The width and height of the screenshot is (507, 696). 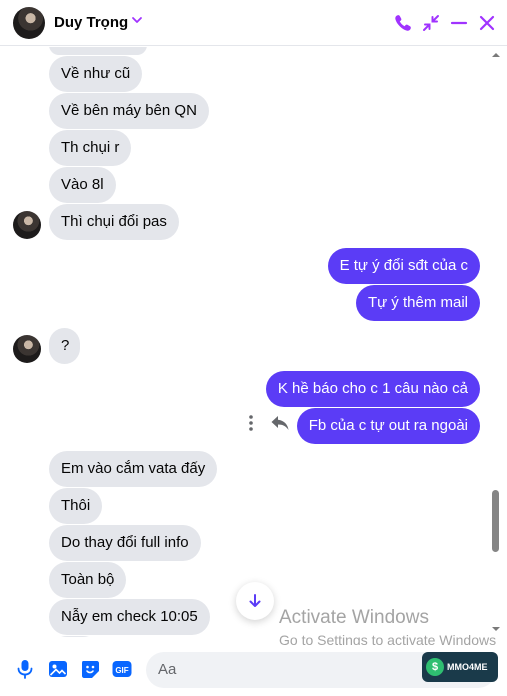 What do you see at coordinates (431, 23) in the screenshot?
I see `minimize-arrows-icon` at bounding box center [431, 23].